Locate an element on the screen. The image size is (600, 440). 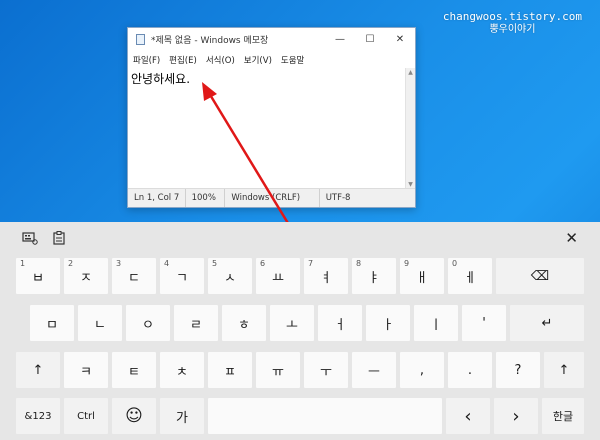
enter-icon: ↵ is located at coordinates (547, 323).